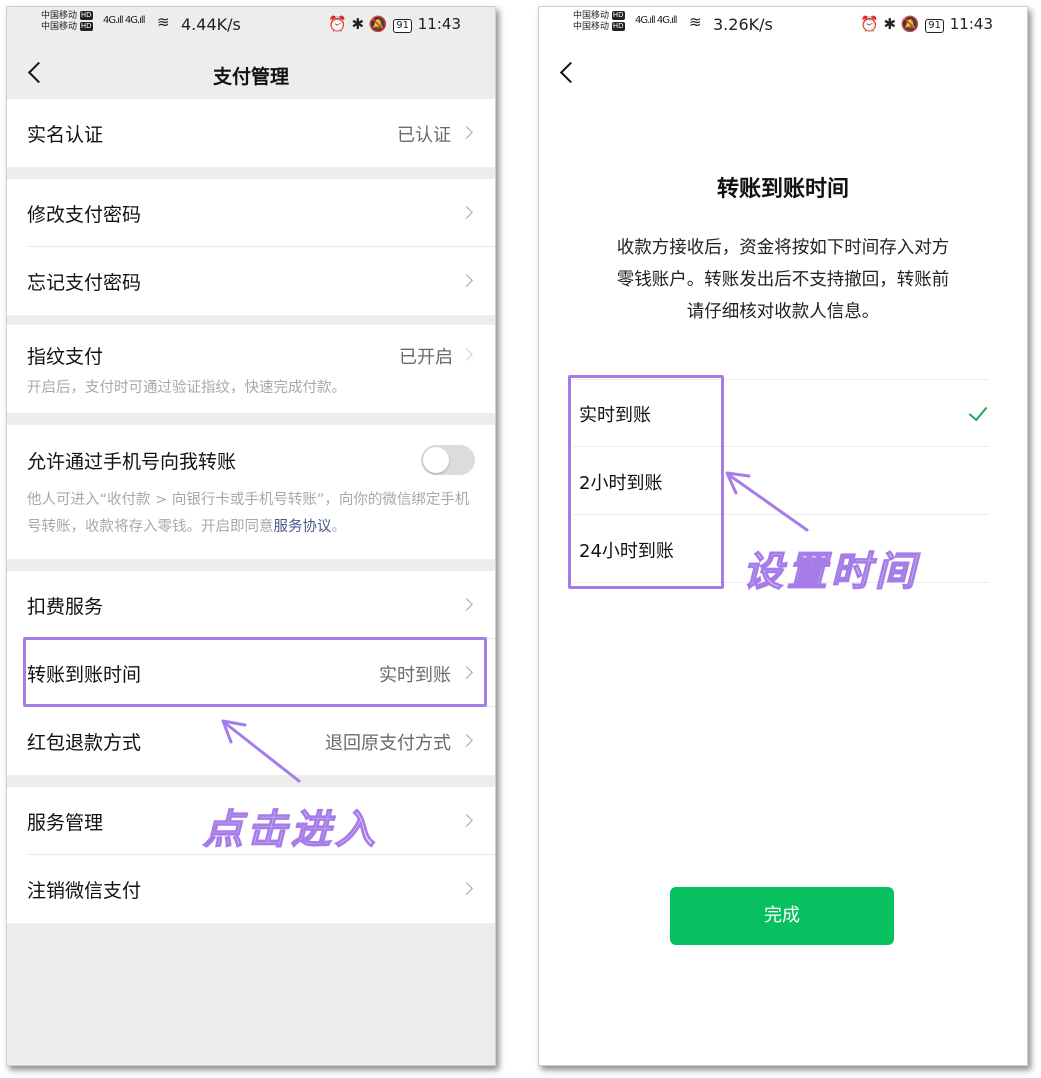  What do you see at coordinates (830, 571) in the screenshot?
I see `annotation-set-time: 设置时间` at bounding box center [830, 571].